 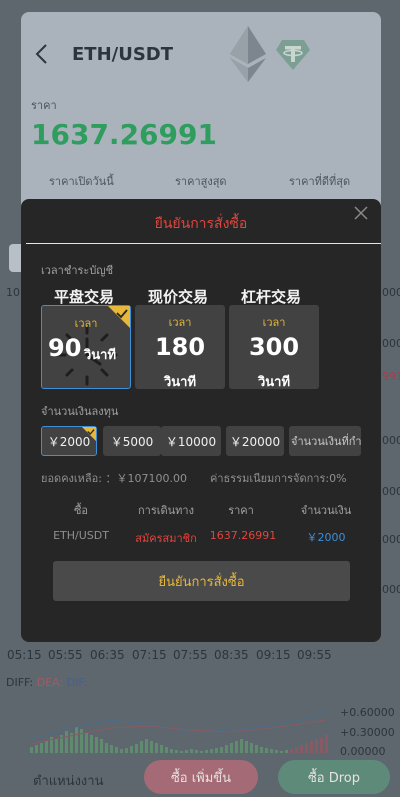 What do you see at coordinates (107, 655) in the screenshot?
I see `time-axis-tick: 06:35` at bounding box center [107, 655].